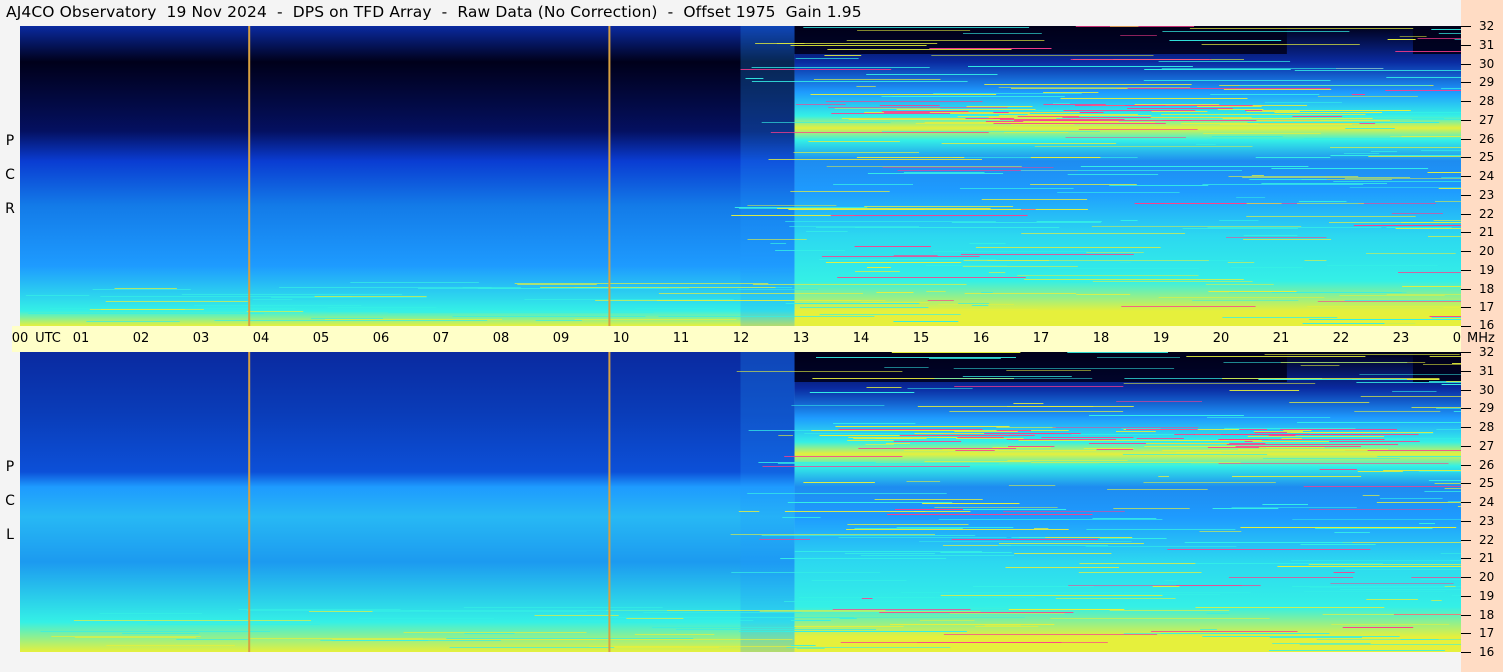 The image size is (1503, 672). I want to click on utc-label: UTC, so click(48, 338).